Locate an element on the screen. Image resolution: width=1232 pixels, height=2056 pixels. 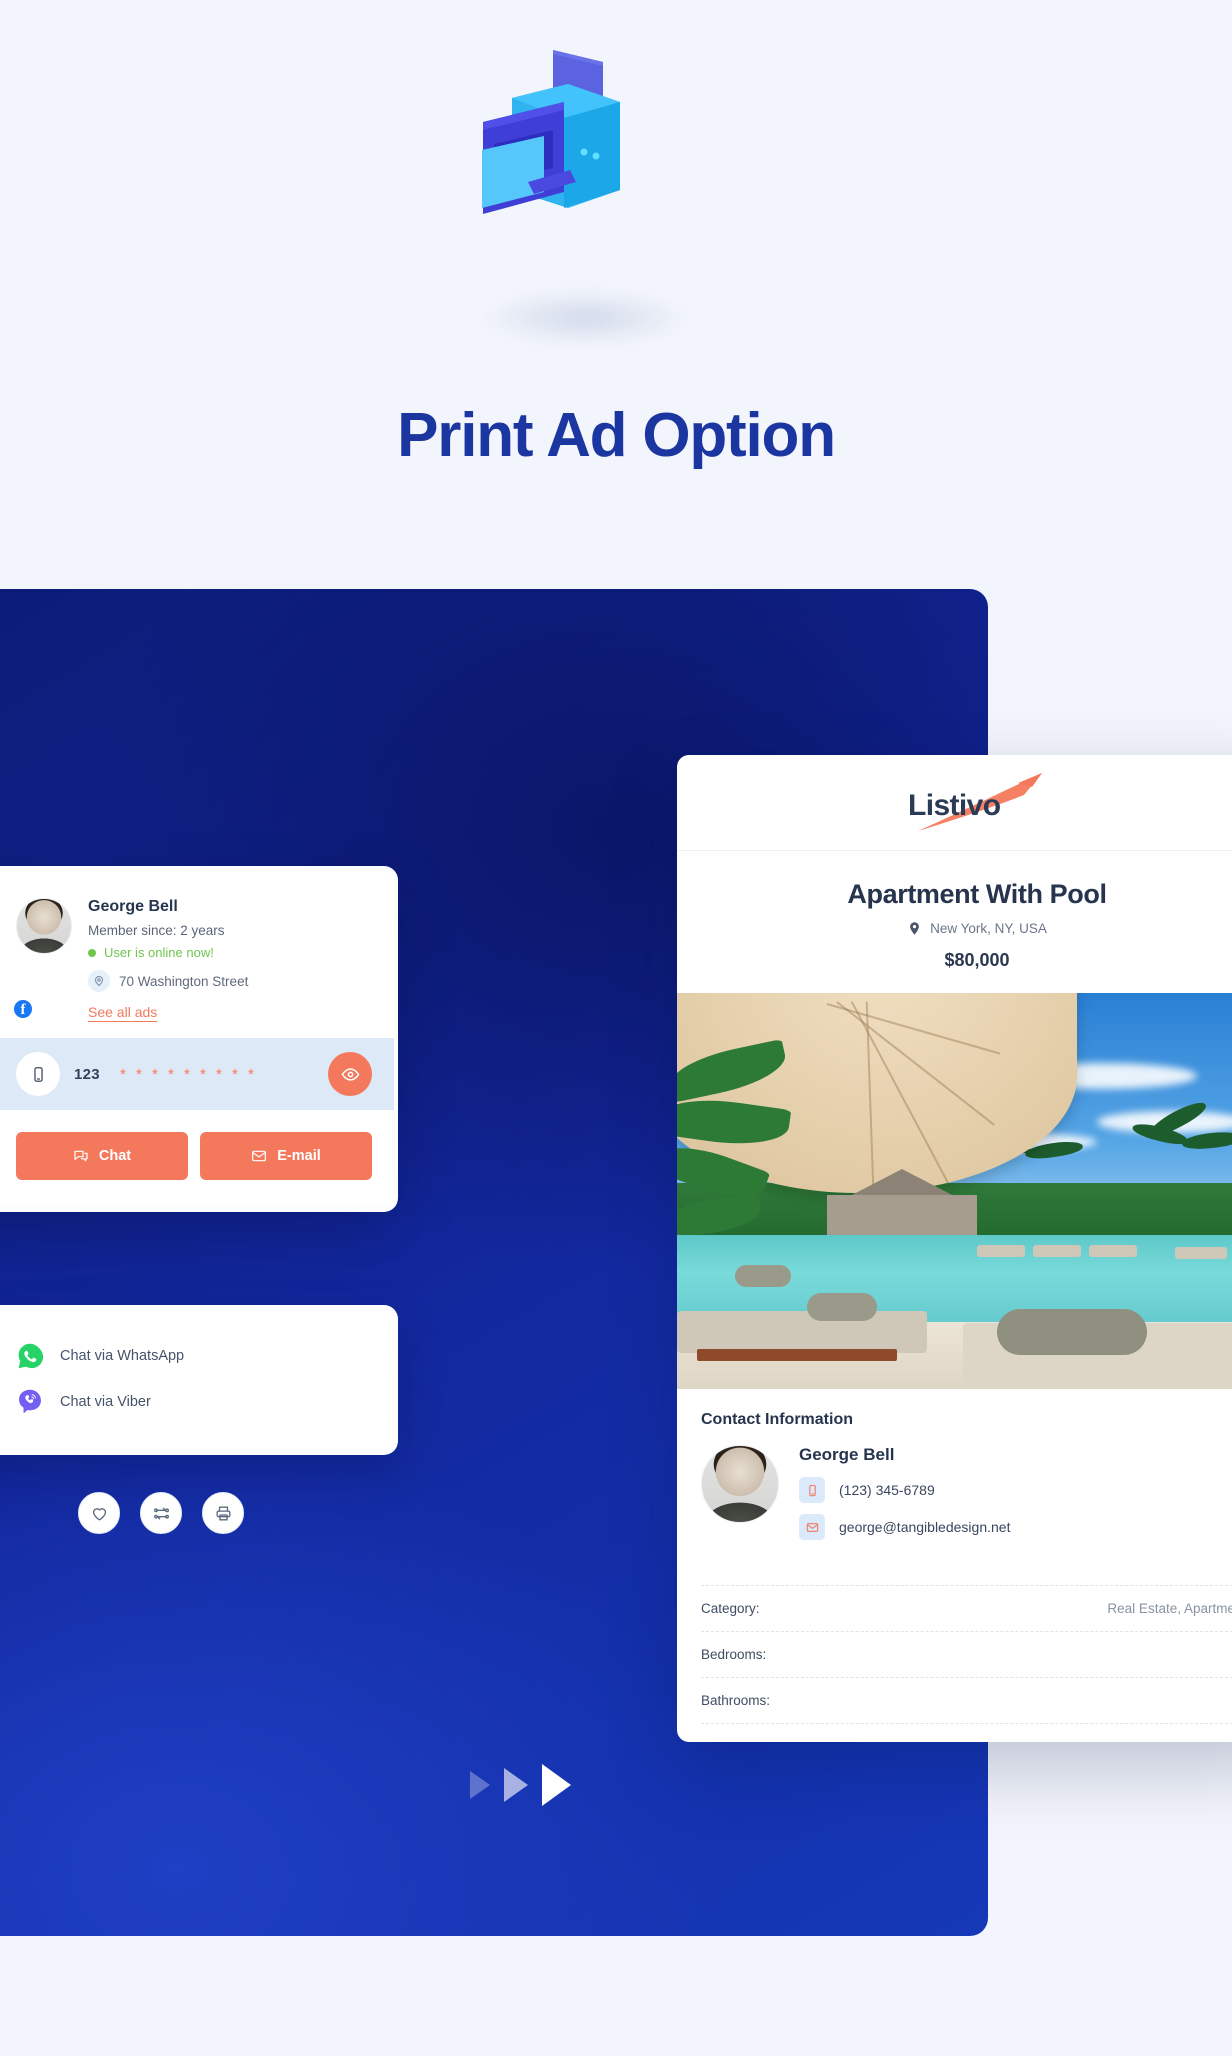
listing-location: New York, NY, USA is located at coordinates (965, 928).